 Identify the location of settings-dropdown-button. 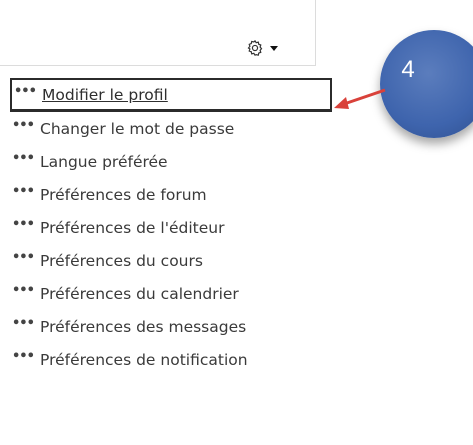
(269, 48).